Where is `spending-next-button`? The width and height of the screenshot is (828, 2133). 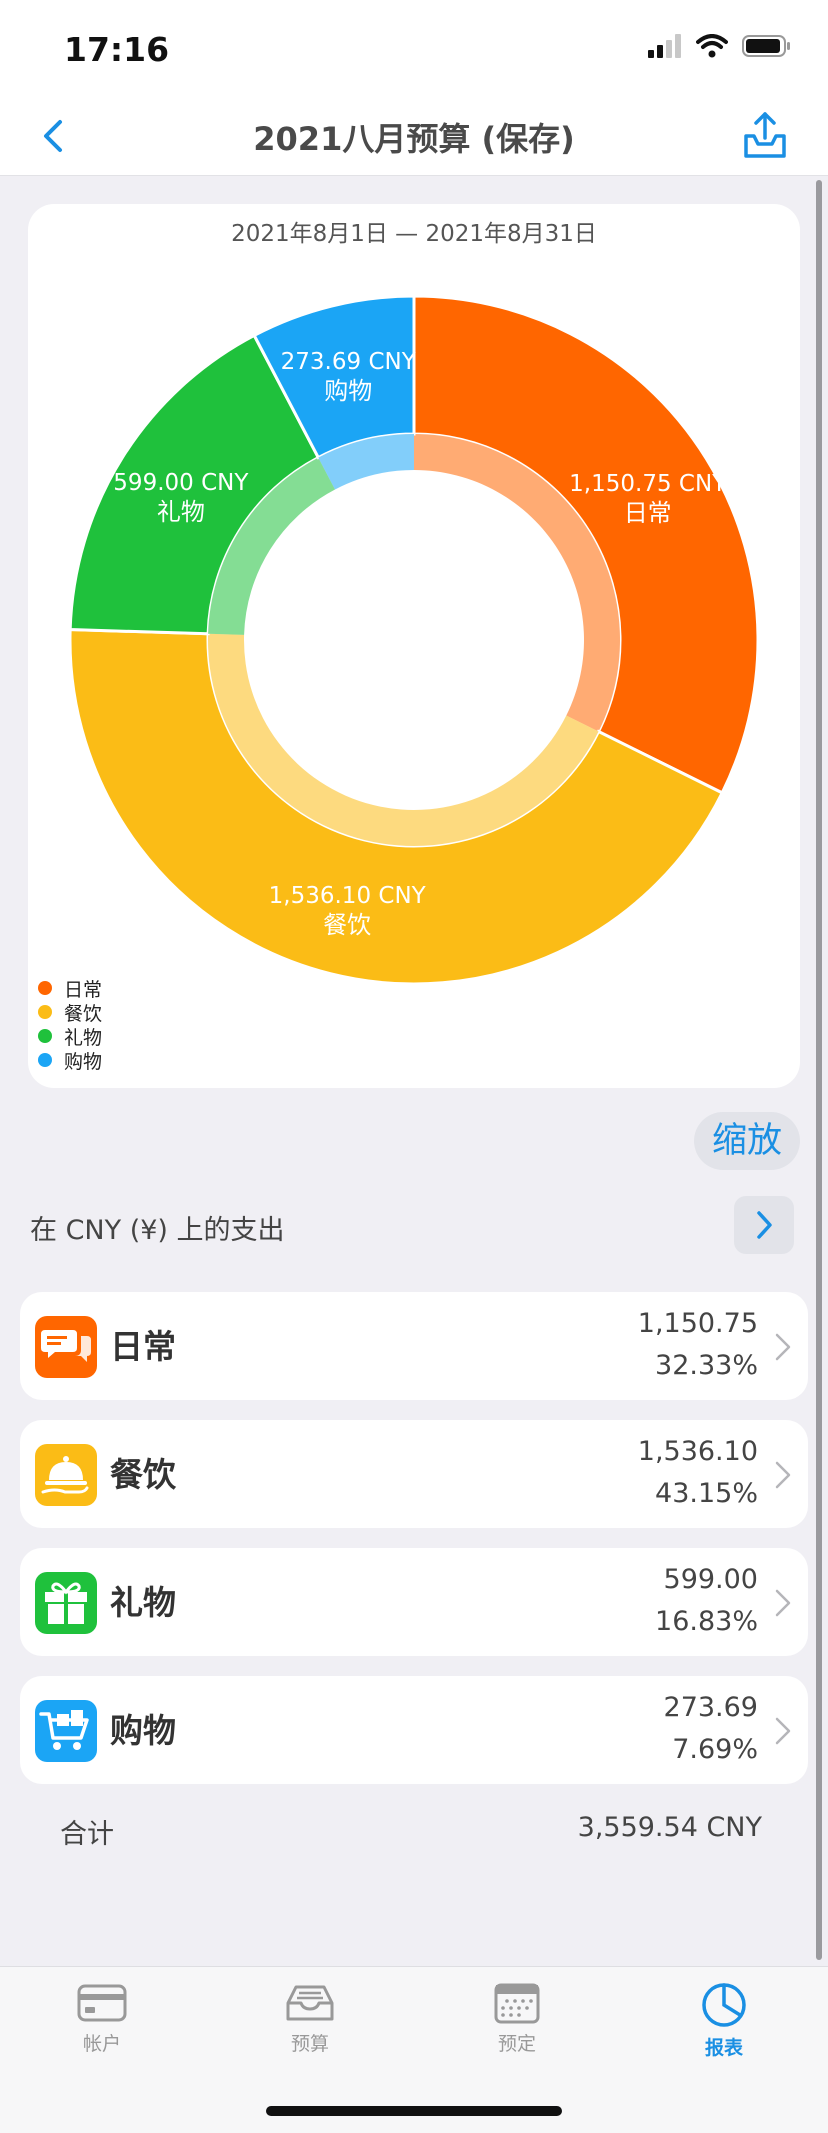
spending-next-button is located at coordinates (764, 1225).